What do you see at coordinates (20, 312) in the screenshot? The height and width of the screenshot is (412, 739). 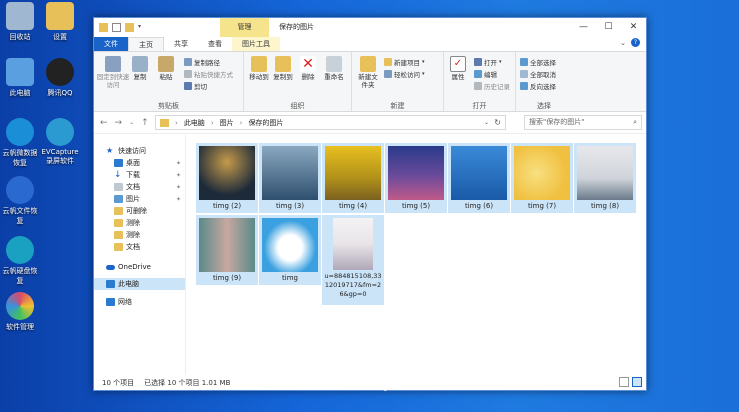 I see `desktop-icon-software-manager: 软件管理` at bounding box center [20, 312].